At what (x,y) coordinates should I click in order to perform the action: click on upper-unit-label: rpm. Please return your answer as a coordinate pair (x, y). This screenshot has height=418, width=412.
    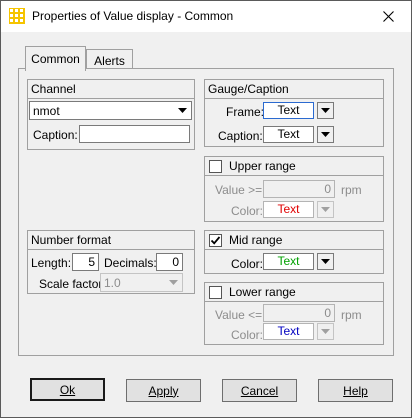
    Looking at the image, I should click on (351, 190).